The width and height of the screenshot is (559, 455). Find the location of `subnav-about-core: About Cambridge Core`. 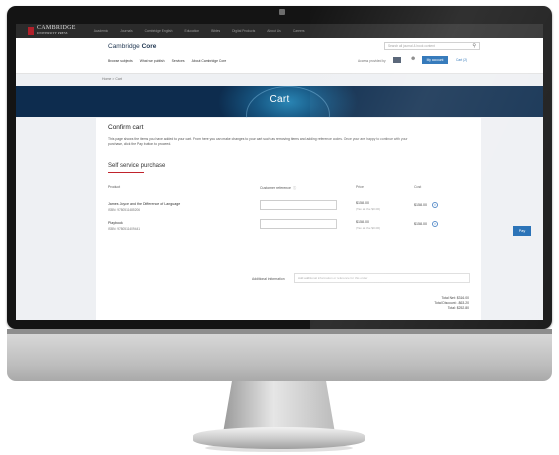

subnav-about-core: About Cambridge Core is located at coordinates (209, 61).